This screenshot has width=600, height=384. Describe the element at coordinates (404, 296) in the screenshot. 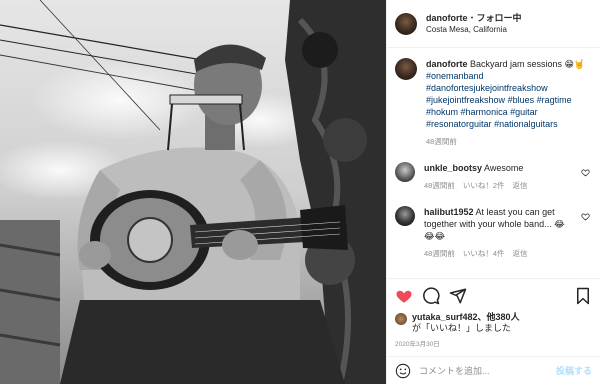

I see `heart-filled-icon` at that location.